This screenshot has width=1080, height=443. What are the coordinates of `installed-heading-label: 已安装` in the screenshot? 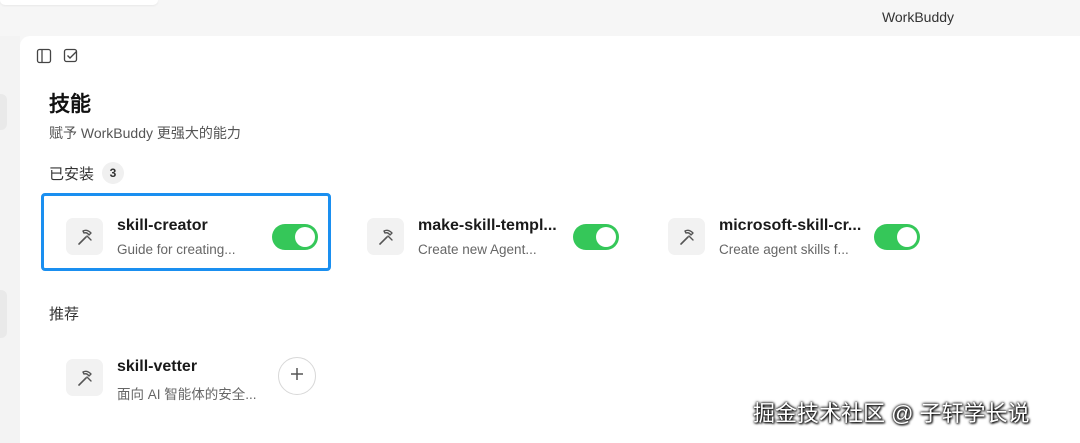 It's located at (72, 174).